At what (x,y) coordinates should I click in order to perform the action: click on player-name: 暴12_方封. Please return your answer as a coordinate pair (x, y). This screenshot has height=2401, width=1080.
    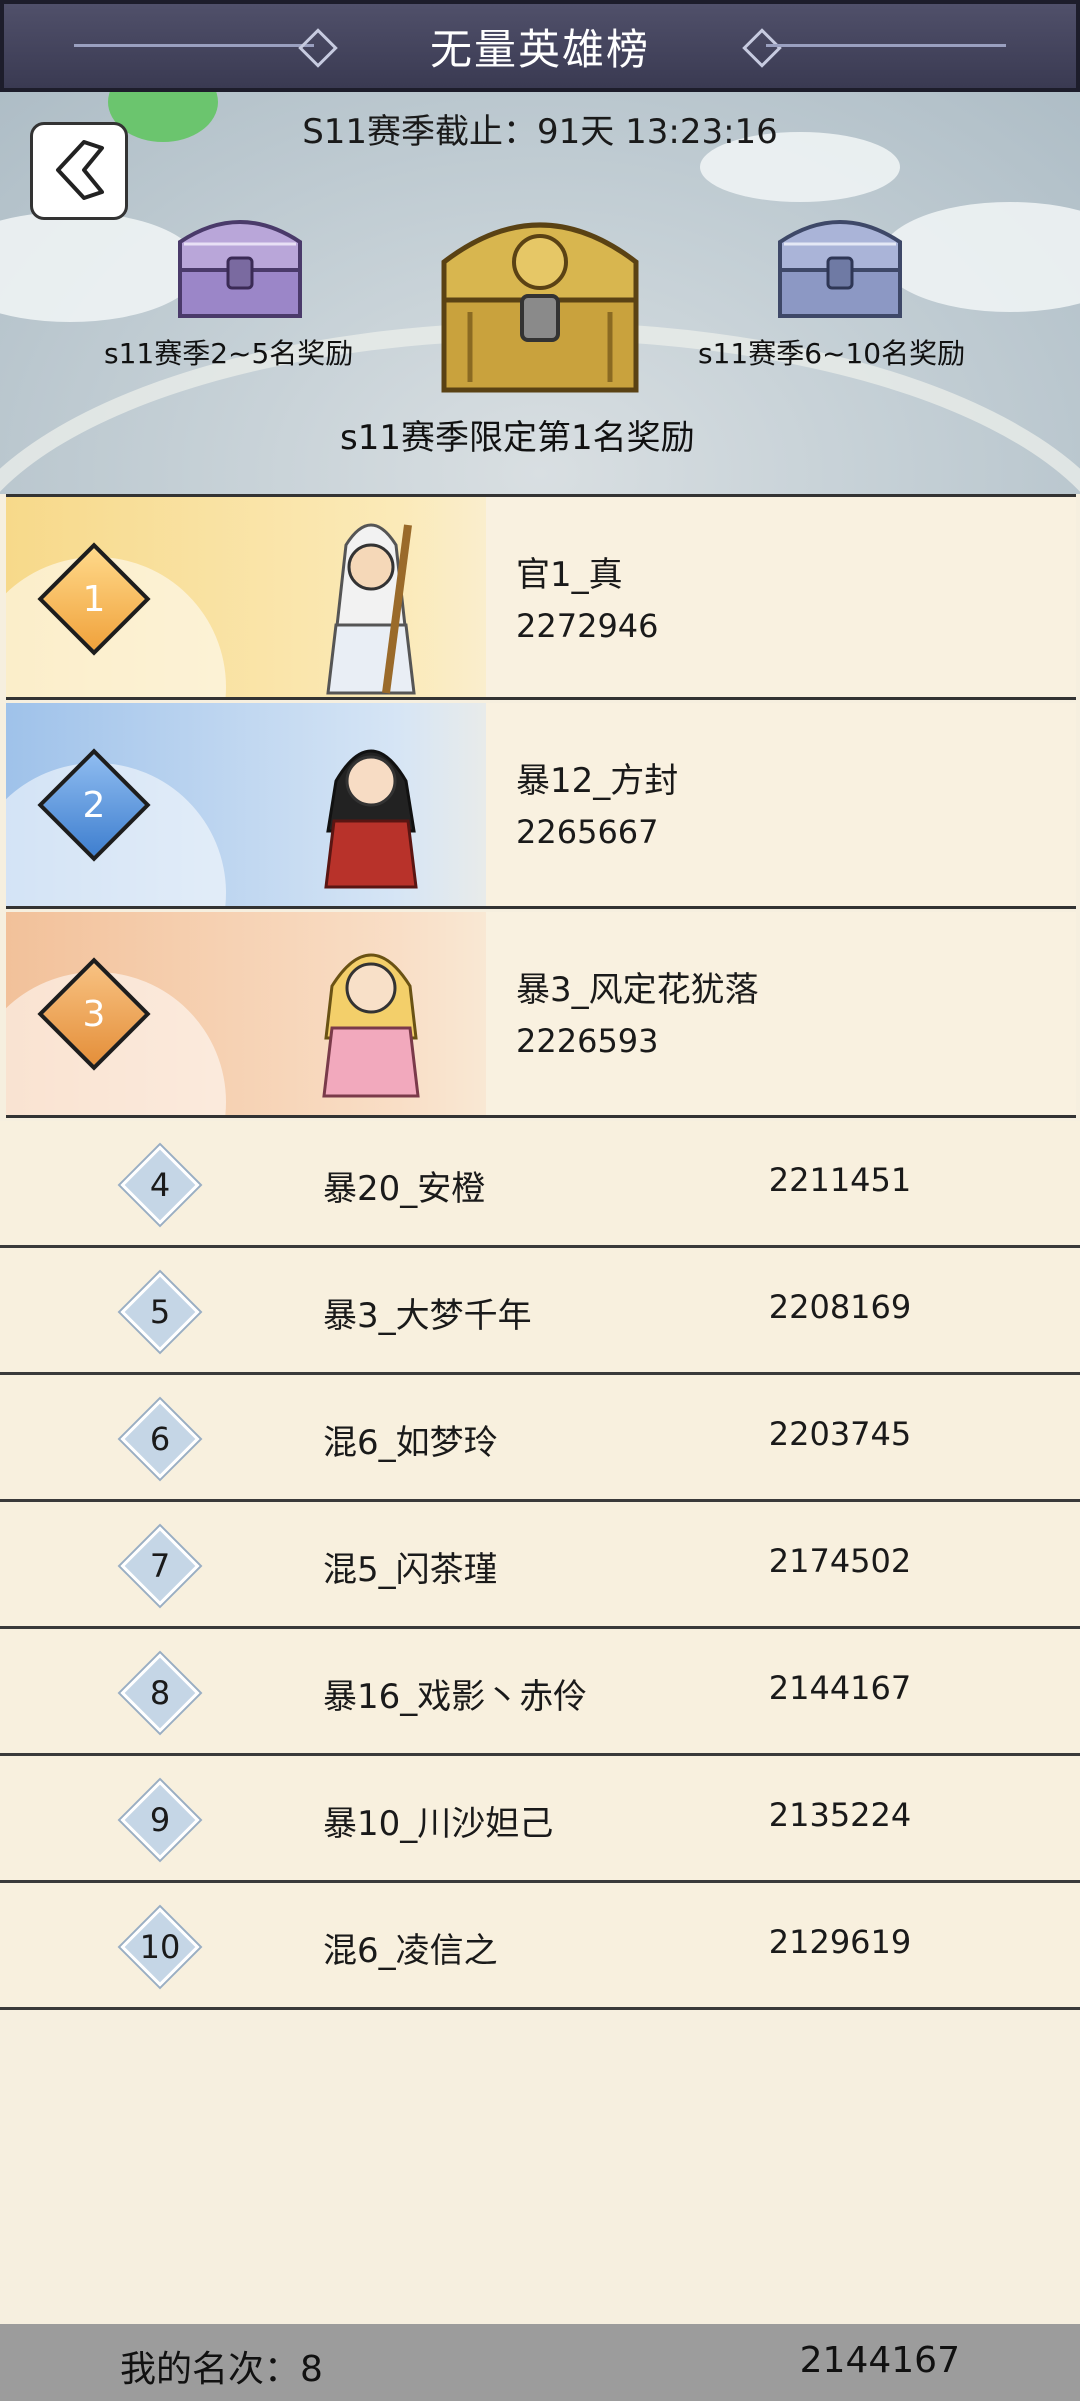
    Looking at the image, I should click on (597, 781).